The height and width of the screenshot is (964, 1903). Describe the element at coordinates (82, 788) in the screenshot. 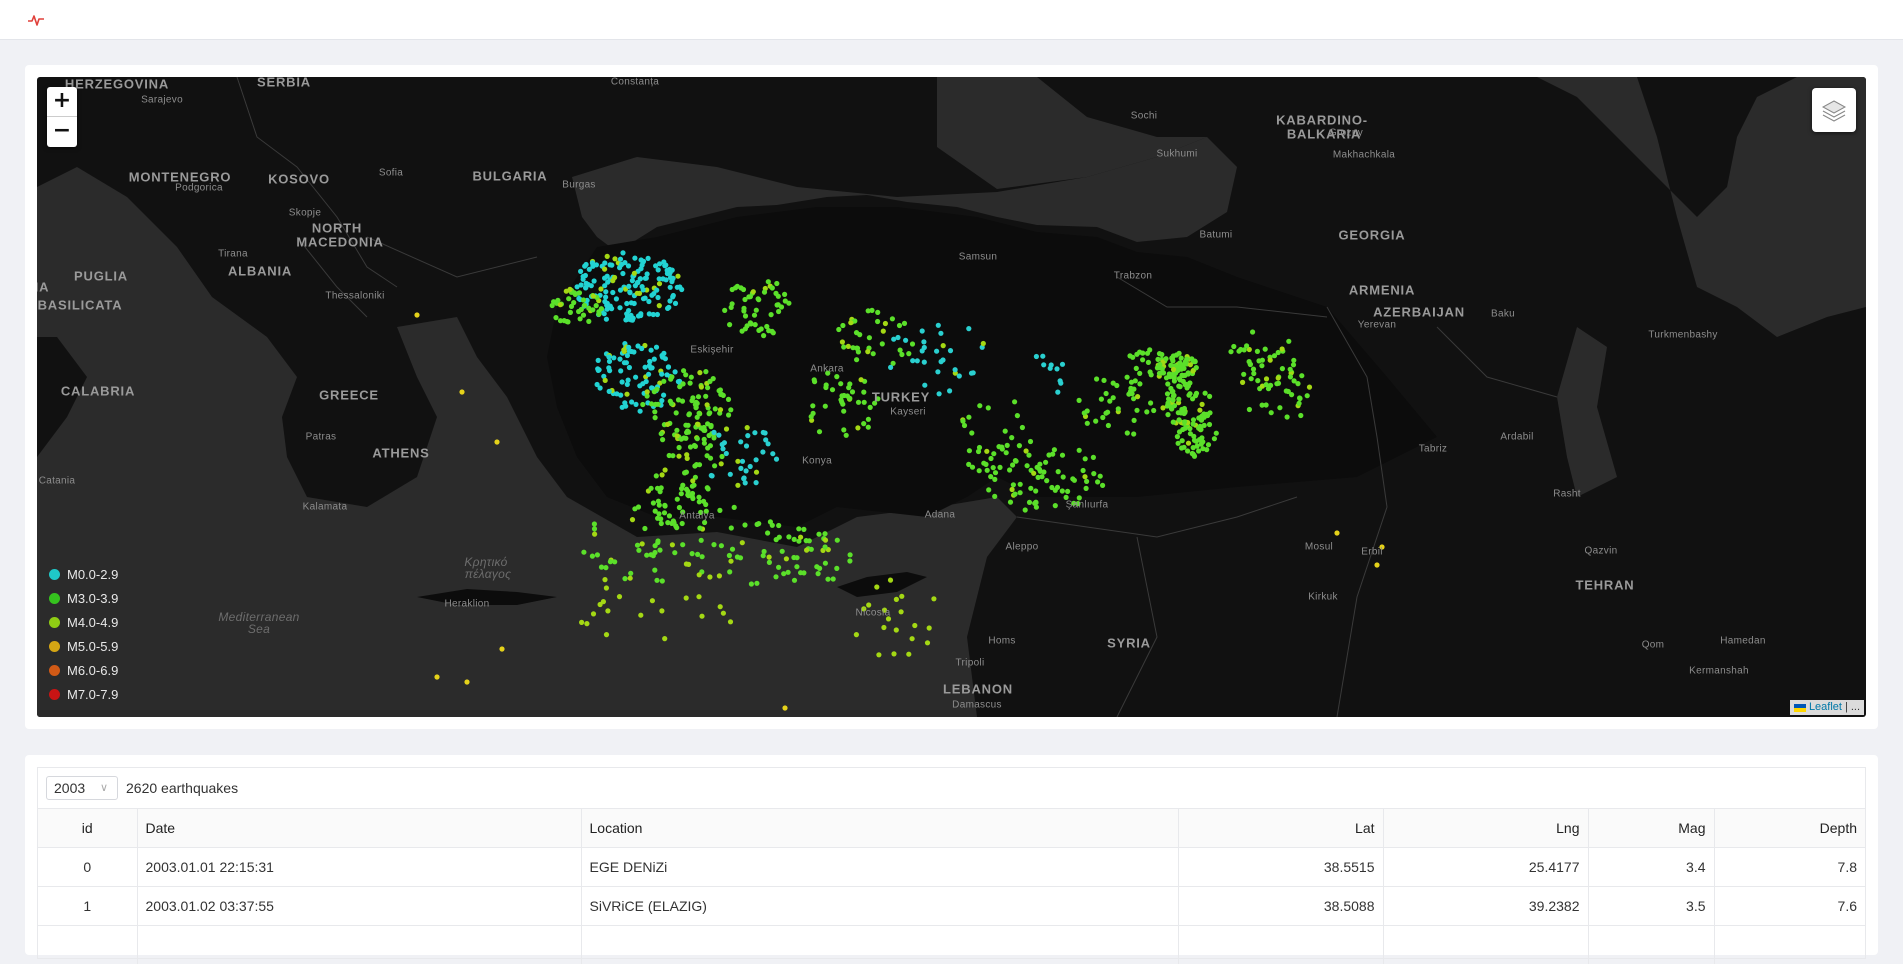

I see `year-select: 2003 ∨` at that location.